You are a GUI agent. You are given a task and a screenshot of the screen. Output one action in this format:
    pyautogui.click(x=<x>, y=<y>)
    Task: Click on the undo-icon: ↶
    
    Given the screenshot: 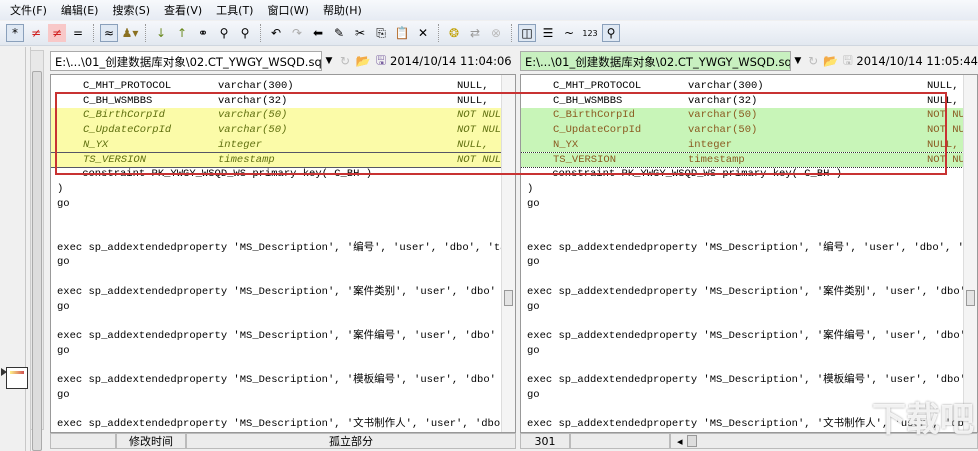 What is the action you would take?
    pyautogui.click(x=276, y=33)
    